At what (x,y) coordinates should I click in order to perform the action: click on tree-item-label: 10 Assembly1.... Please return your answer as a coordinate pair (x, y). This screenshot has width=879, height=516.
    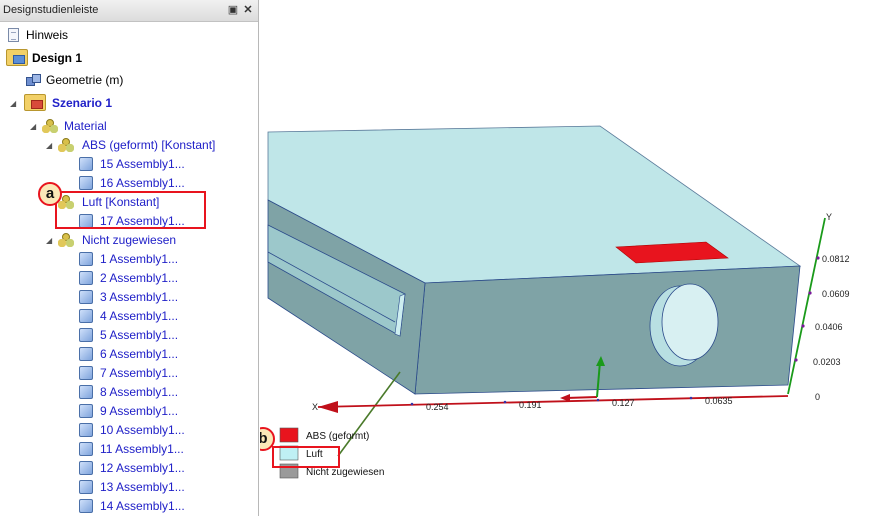
    Looking at the image, I should click on (142, 430).